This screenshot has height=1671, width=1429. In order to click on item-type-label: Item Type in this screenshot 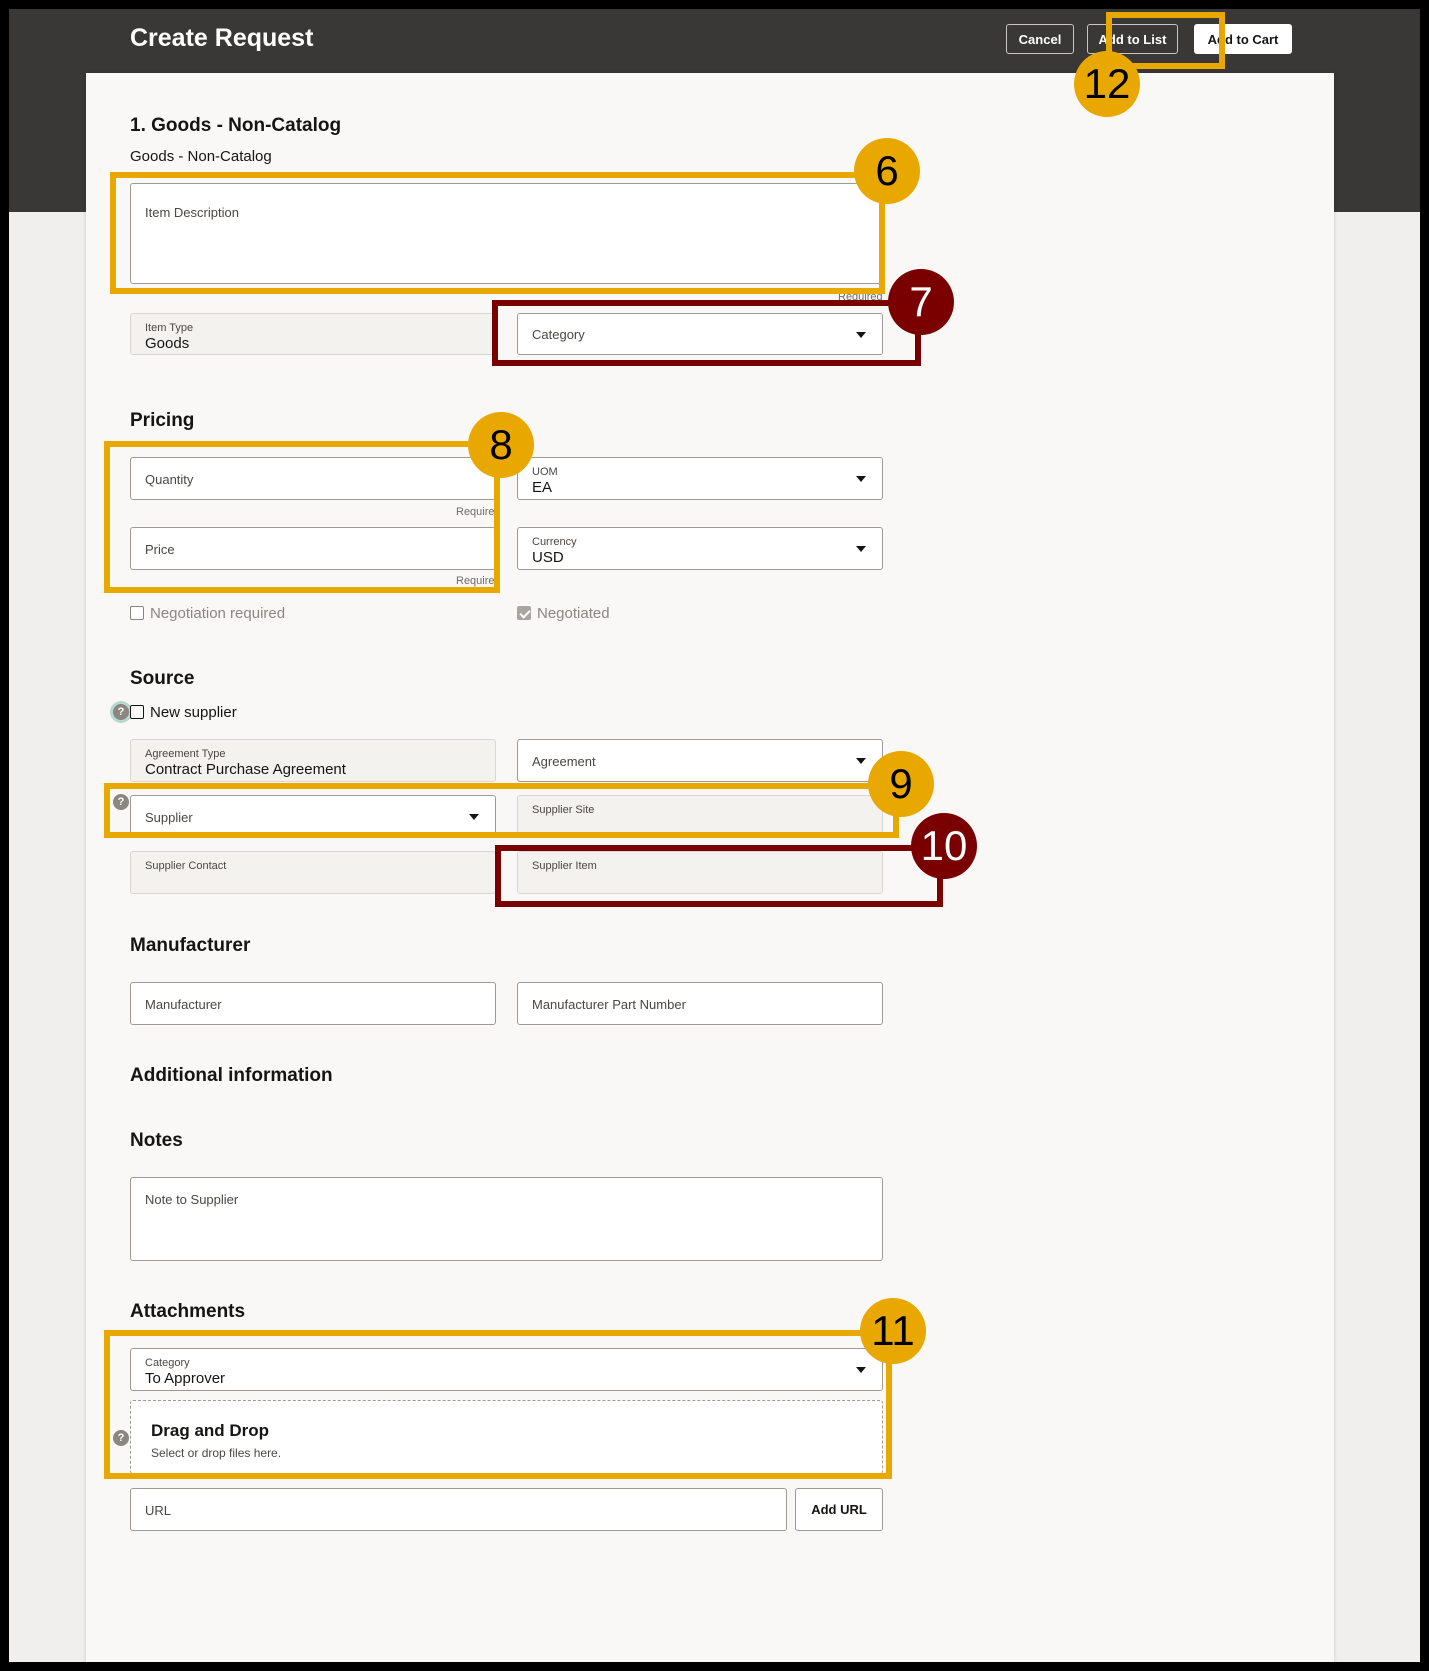, I will do `click(169, 328)`.